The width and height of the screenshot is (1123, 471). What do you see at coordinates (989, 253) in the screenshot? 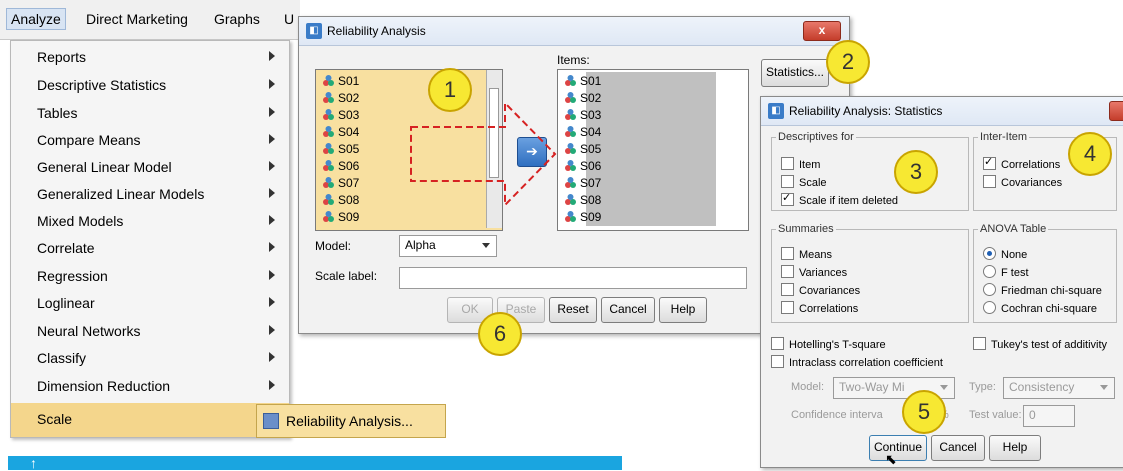
I see `radio-selected-icon` at bounding box center [989, 253].